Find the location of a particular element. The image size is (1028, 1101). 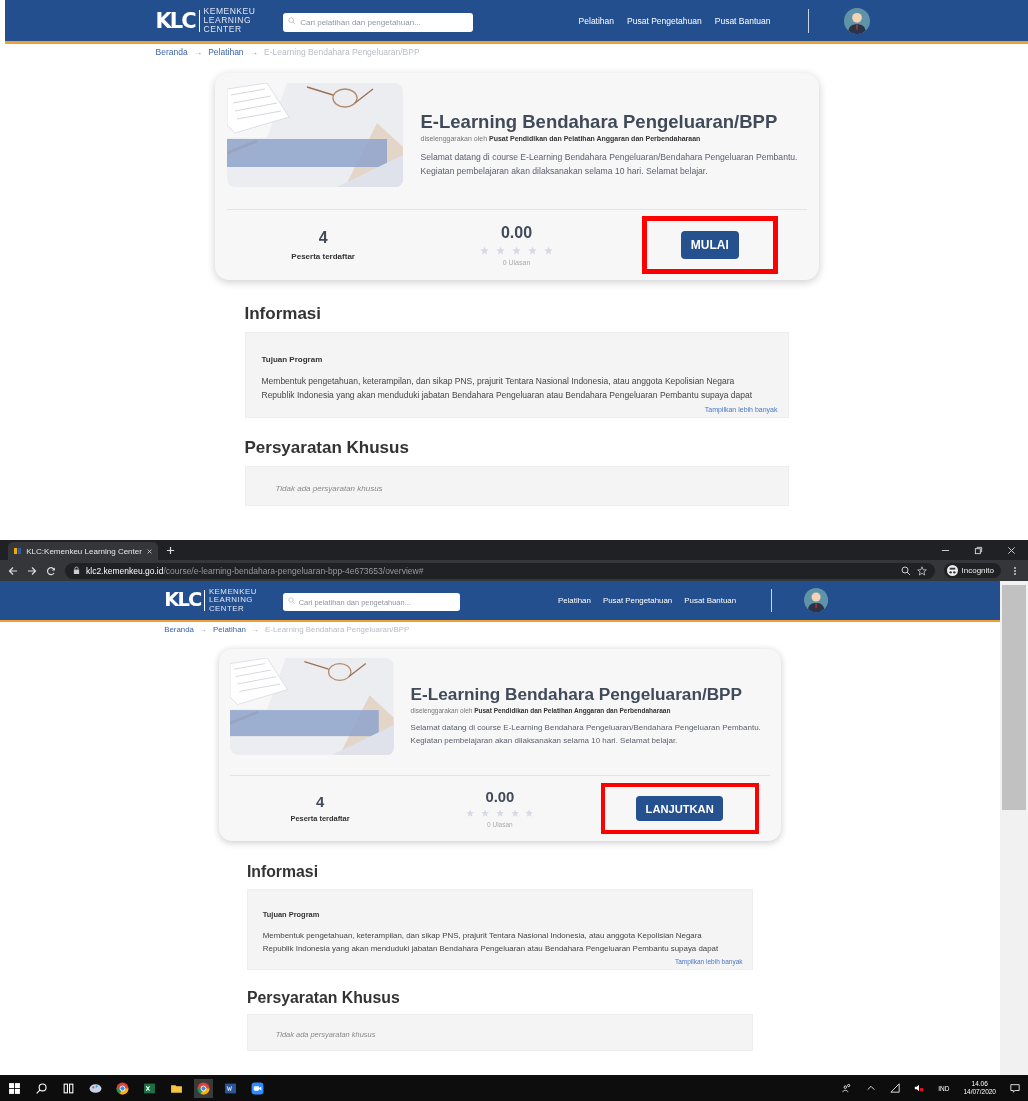

incognito-badge: Incognito is located at coordinates (972, 570).